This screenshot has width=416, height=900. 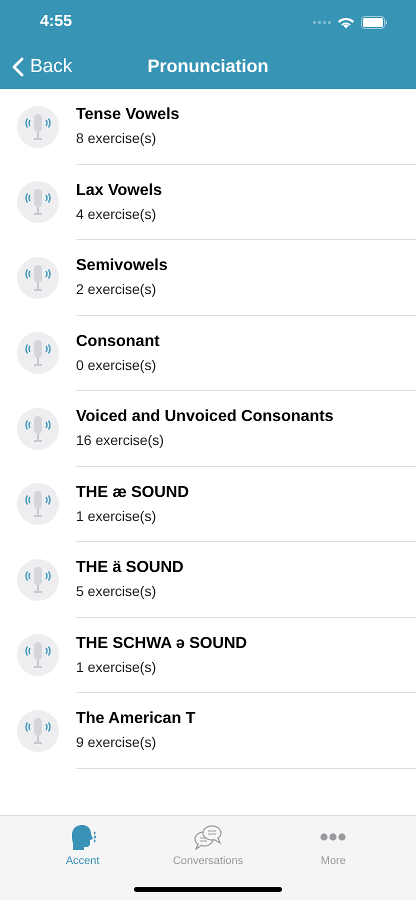 What do you see at coordinates (122, 266) in the screenshot?
I see `item-title: Semivowels` at bounding box center [122, 266].